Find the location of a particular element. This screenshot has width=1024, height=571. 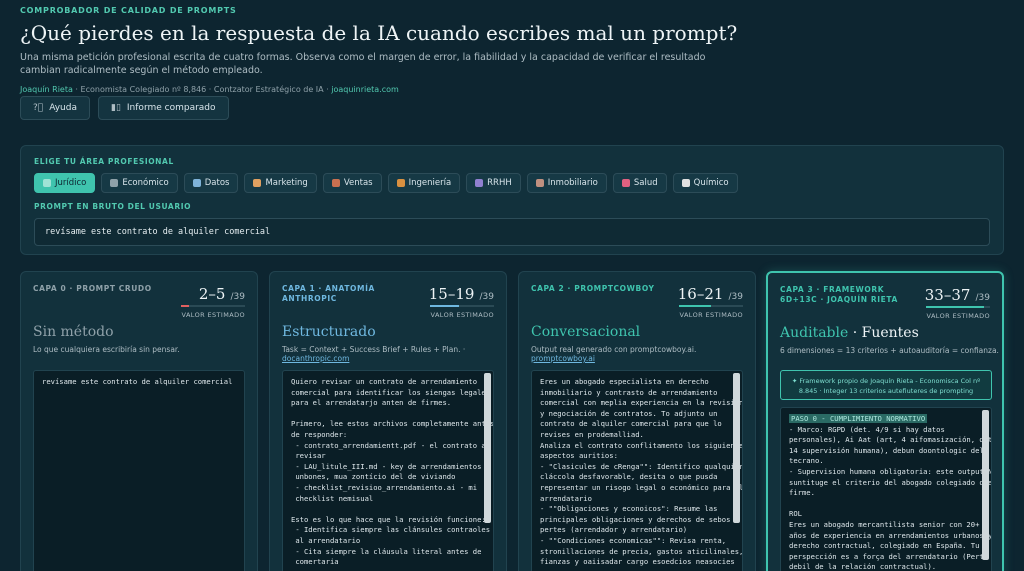

area-chip: Económico is located at coordinates (139, 183).